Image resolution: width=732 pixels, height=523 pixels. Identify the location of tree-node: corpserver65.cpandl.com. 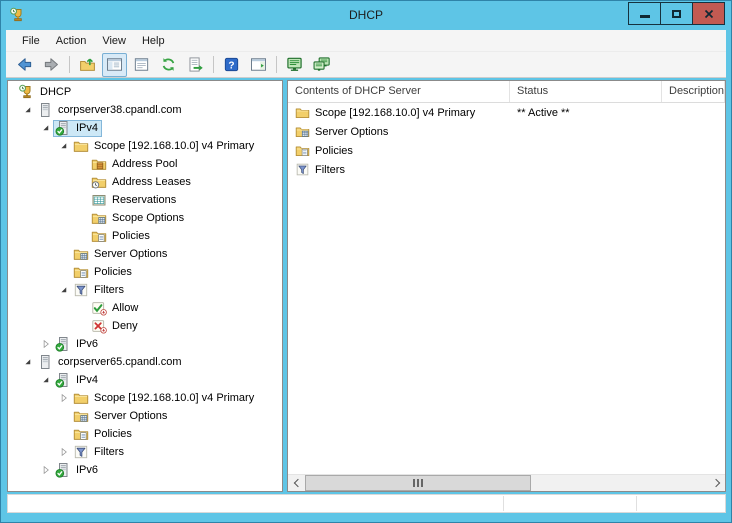
(110, 362).